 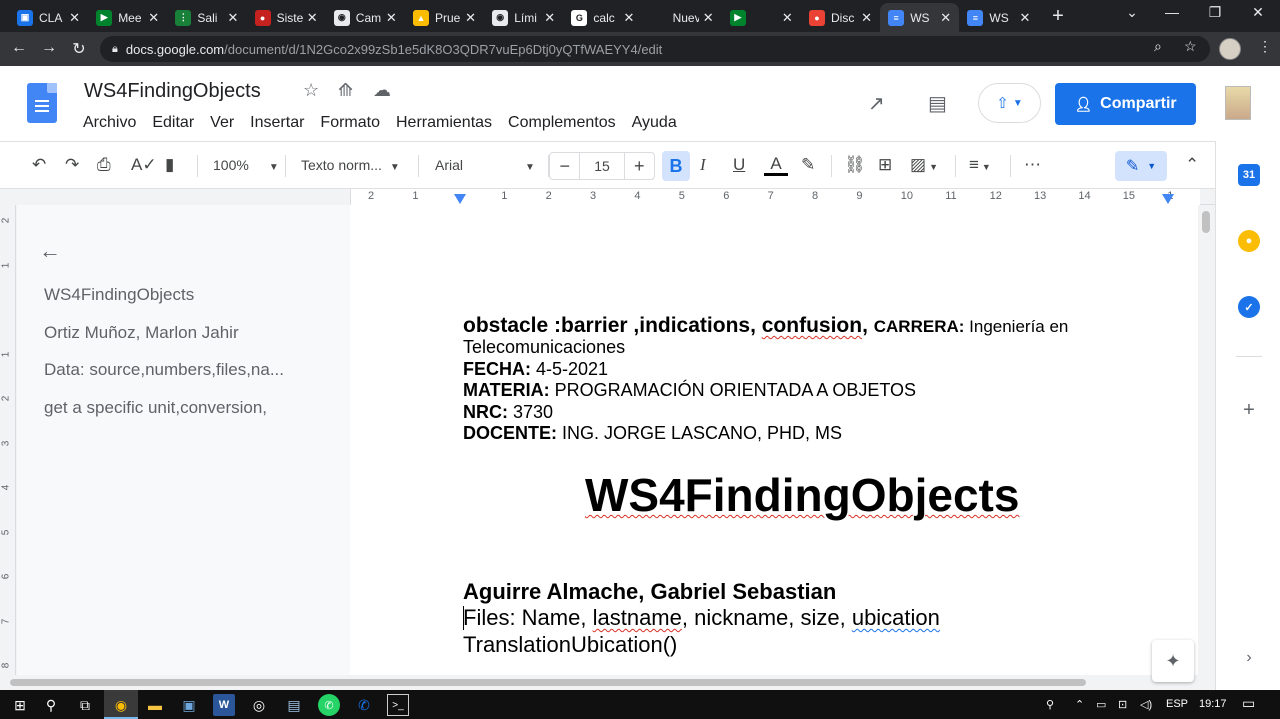 I want to click on clock: 19:17, so click(x=1213, y=704).